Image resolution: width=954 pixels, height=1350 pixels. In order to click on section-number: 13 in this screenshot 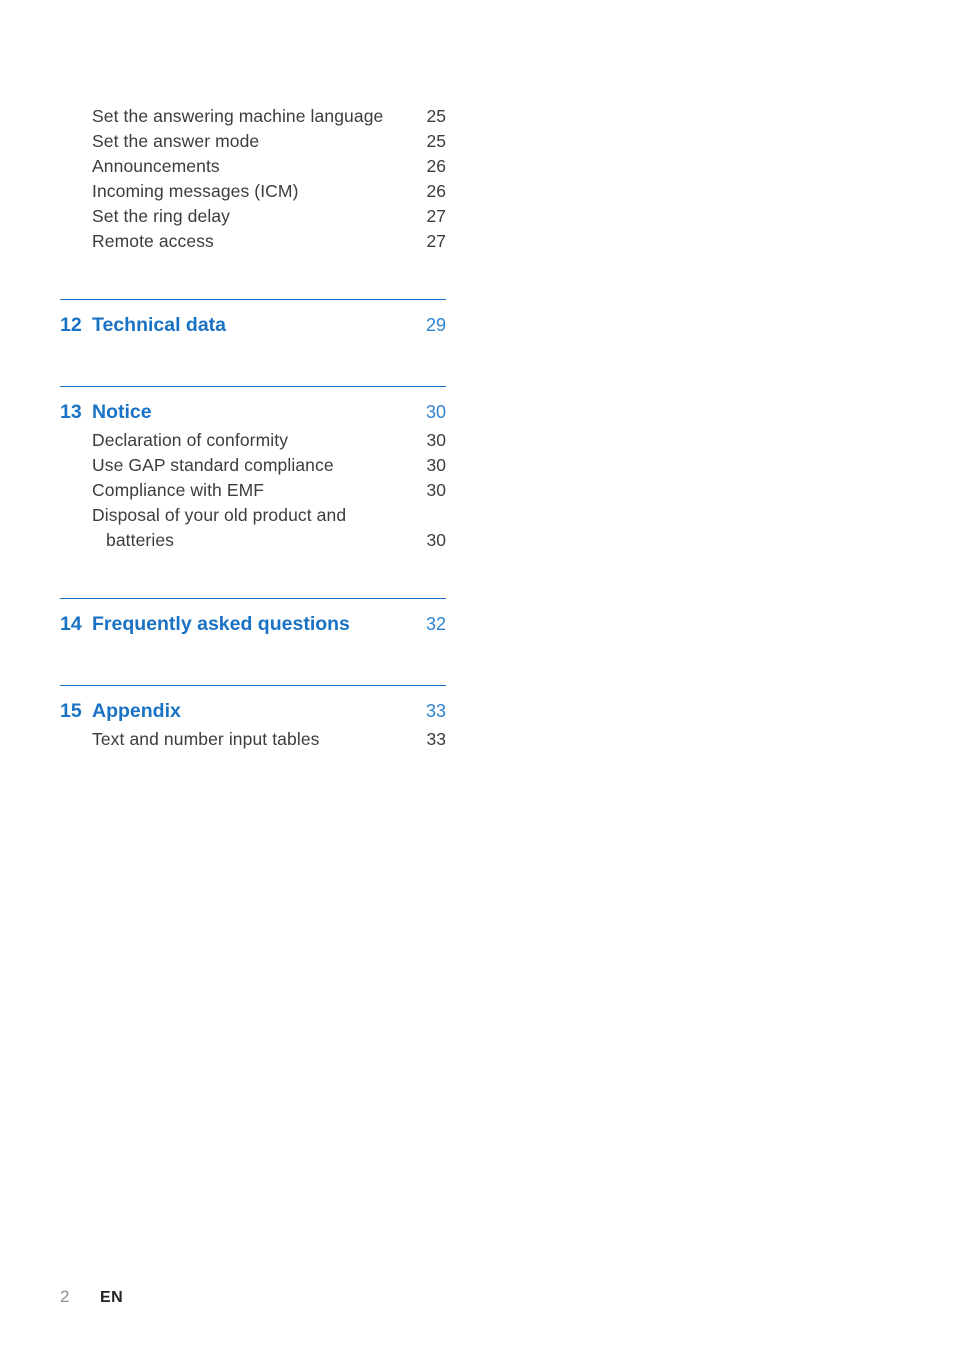, I will do `click(71, 412)`.